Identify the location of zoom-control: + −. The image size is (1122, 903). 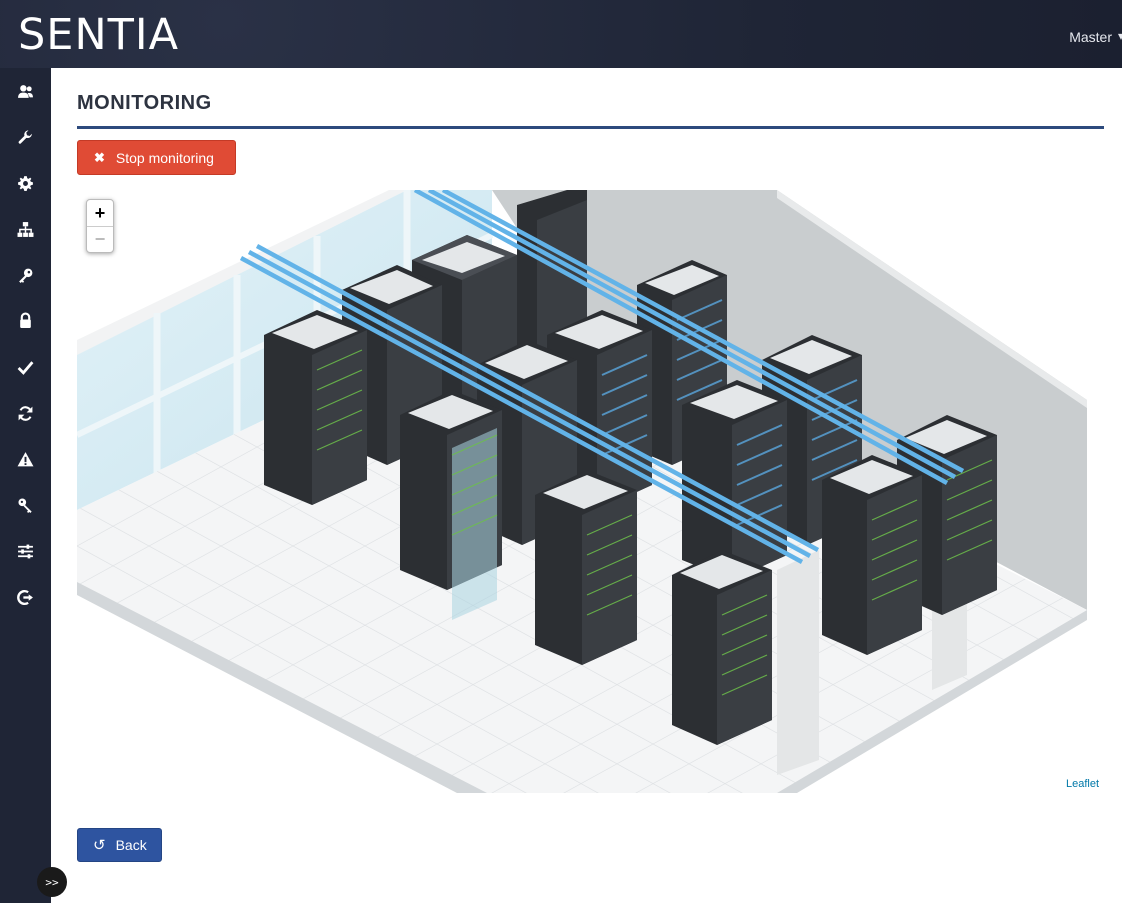
(100, 226).